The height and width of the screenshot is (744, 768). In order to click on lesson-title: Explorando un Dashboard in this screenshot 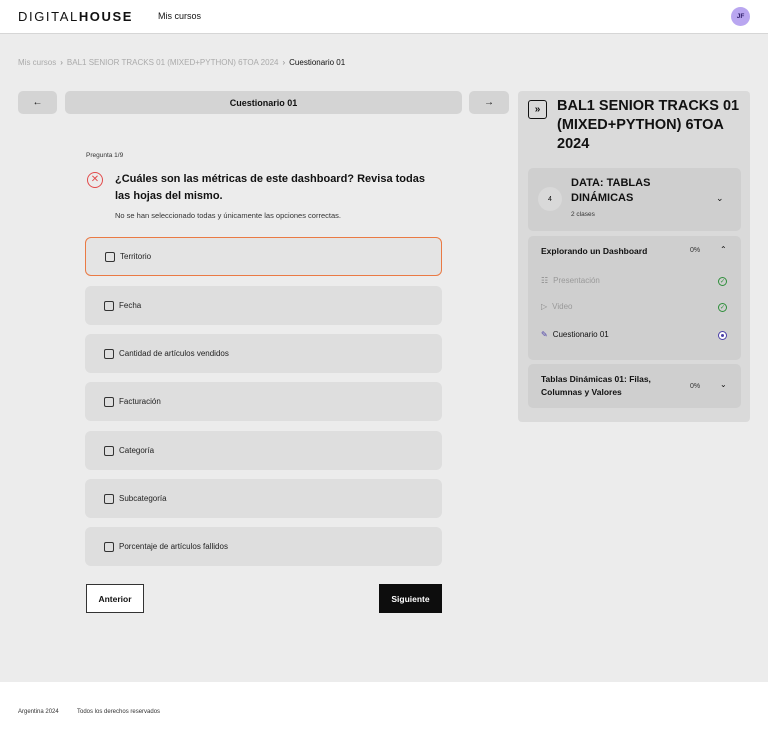, I will do `click(594, 251)`.